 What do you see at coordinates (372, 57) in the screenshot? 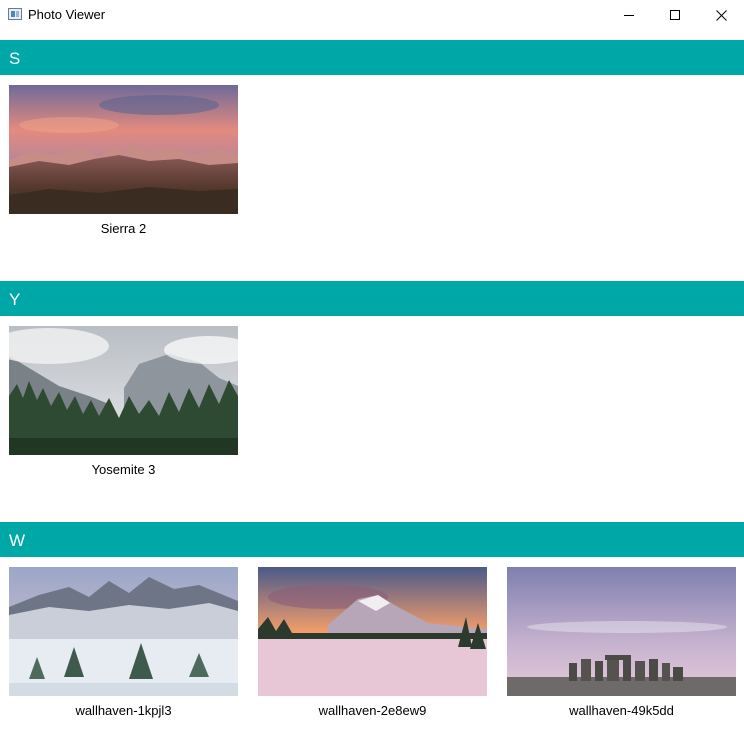
I see `group-header-s: S` at bounding box center [372, 57].